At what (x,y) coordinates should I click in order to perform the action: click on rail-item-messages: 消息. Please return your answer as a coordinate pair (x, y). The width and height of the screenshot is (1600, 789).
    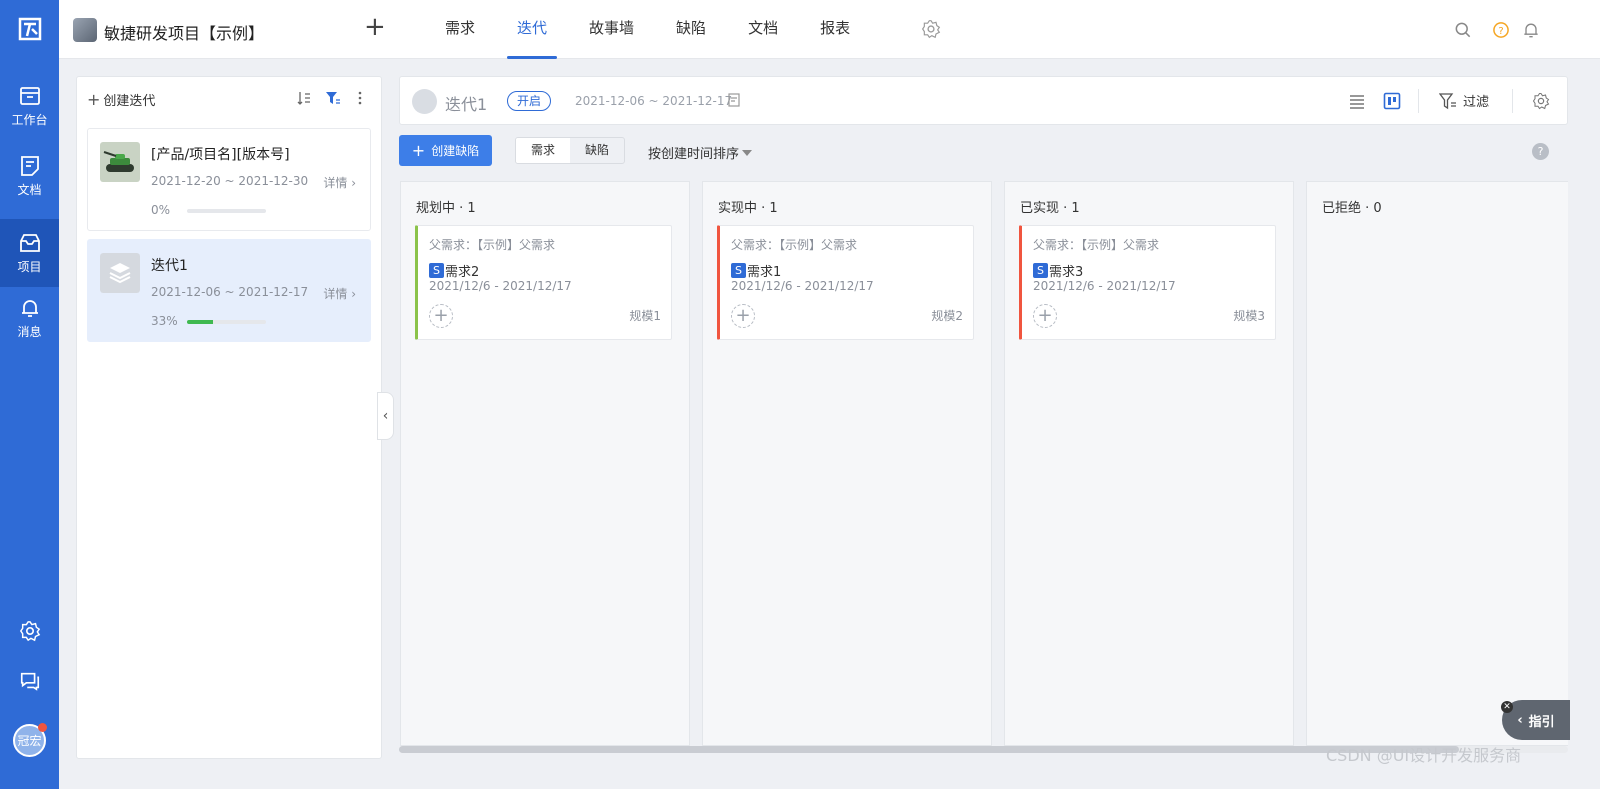
    Looking at the image, I should click on (29, 318).